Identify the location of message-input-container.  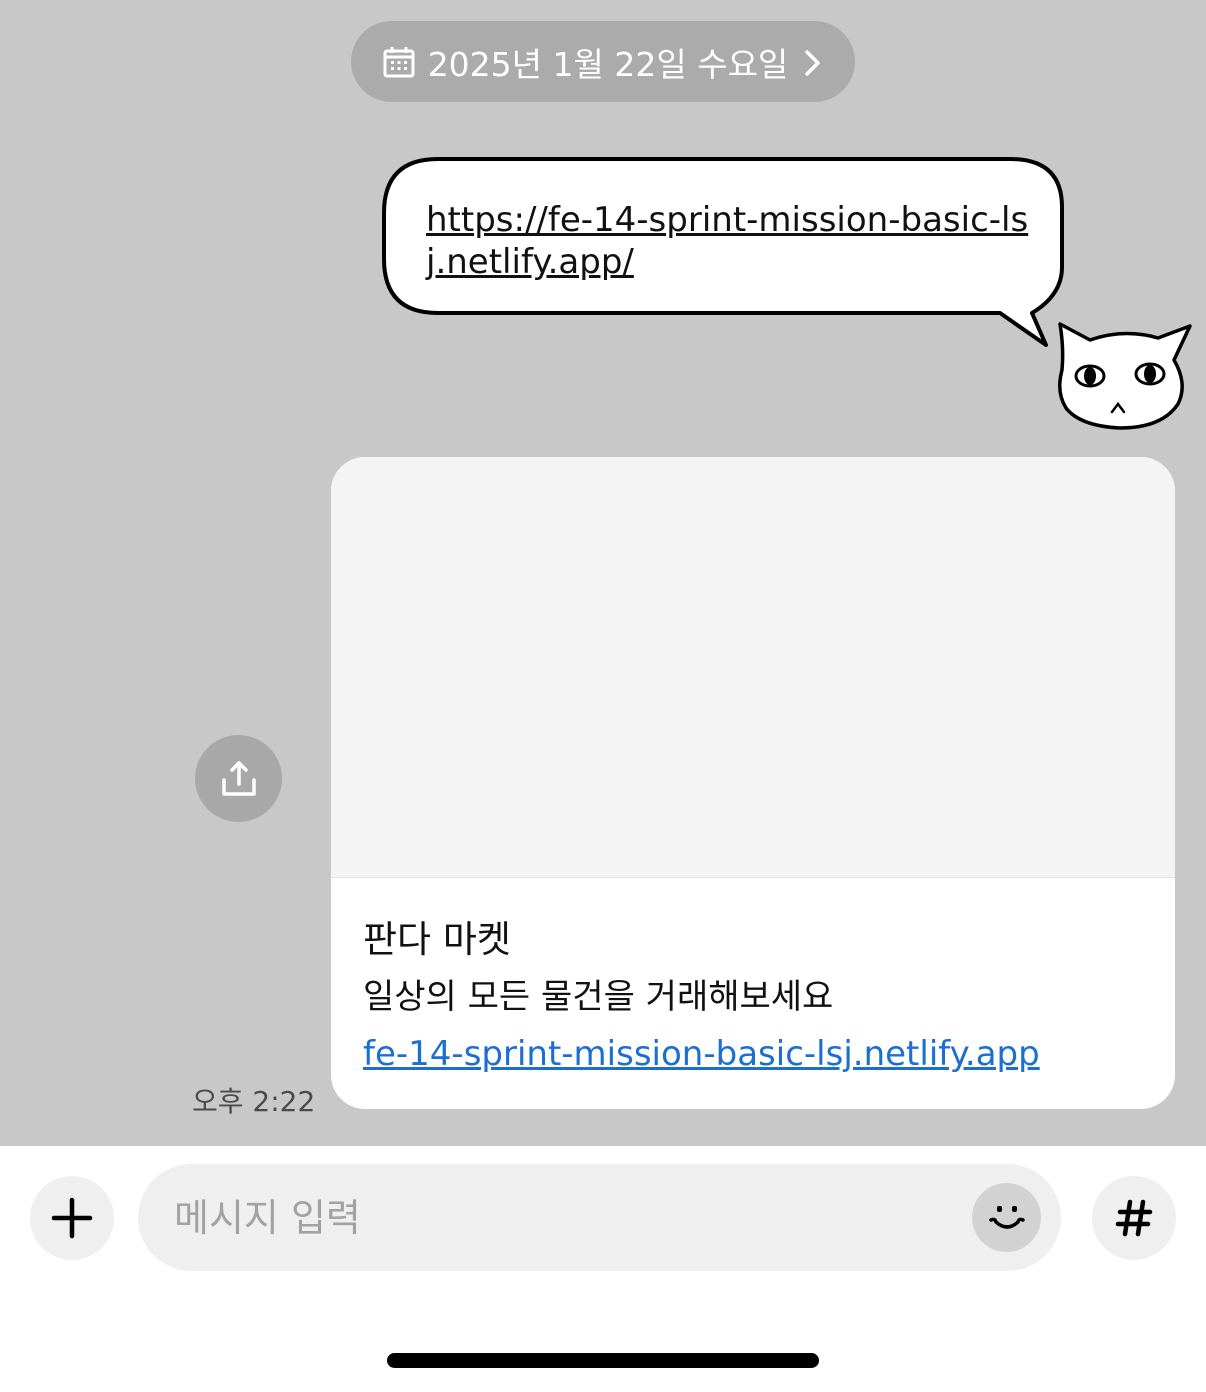
(599, 1217).